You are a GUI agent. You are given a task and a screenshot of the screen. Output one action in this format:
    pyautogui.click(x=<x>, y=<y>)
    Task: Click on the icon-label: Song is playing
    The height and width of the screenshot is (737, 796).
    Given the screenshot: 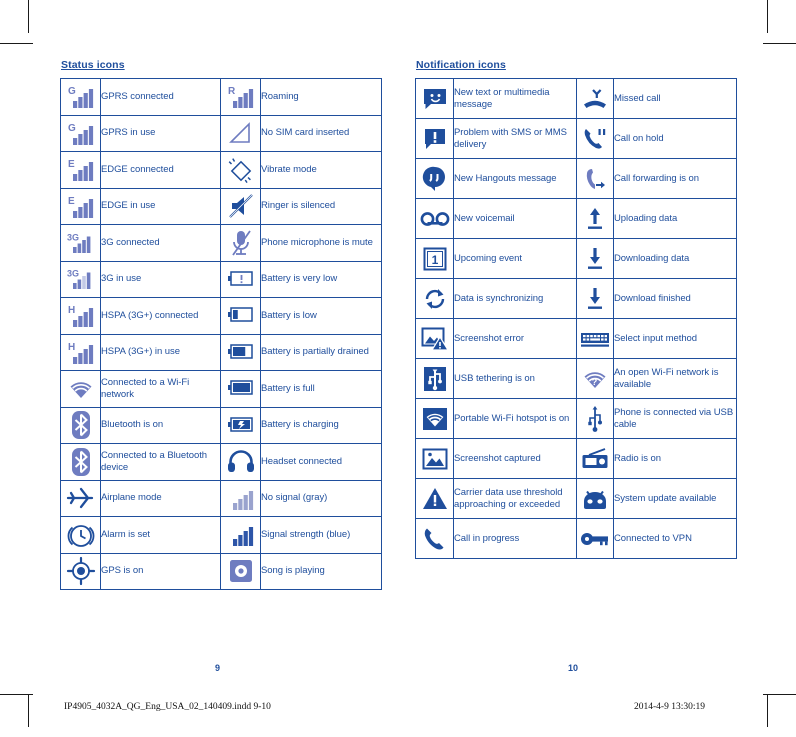 What is the action you would take?
    pyautogui.click(x=321, y=571)
    